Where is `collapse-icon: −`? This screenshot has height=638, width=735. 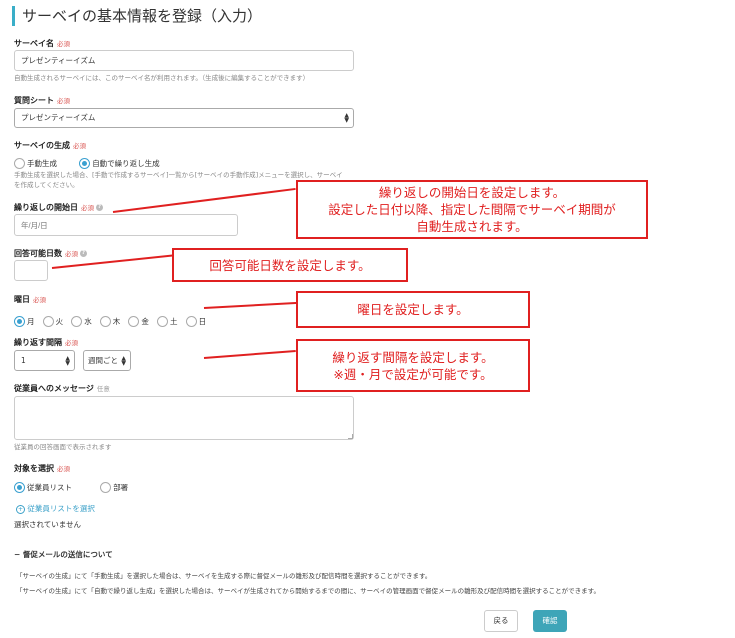 collapse-icon: − is located at coordinates (17, 554).